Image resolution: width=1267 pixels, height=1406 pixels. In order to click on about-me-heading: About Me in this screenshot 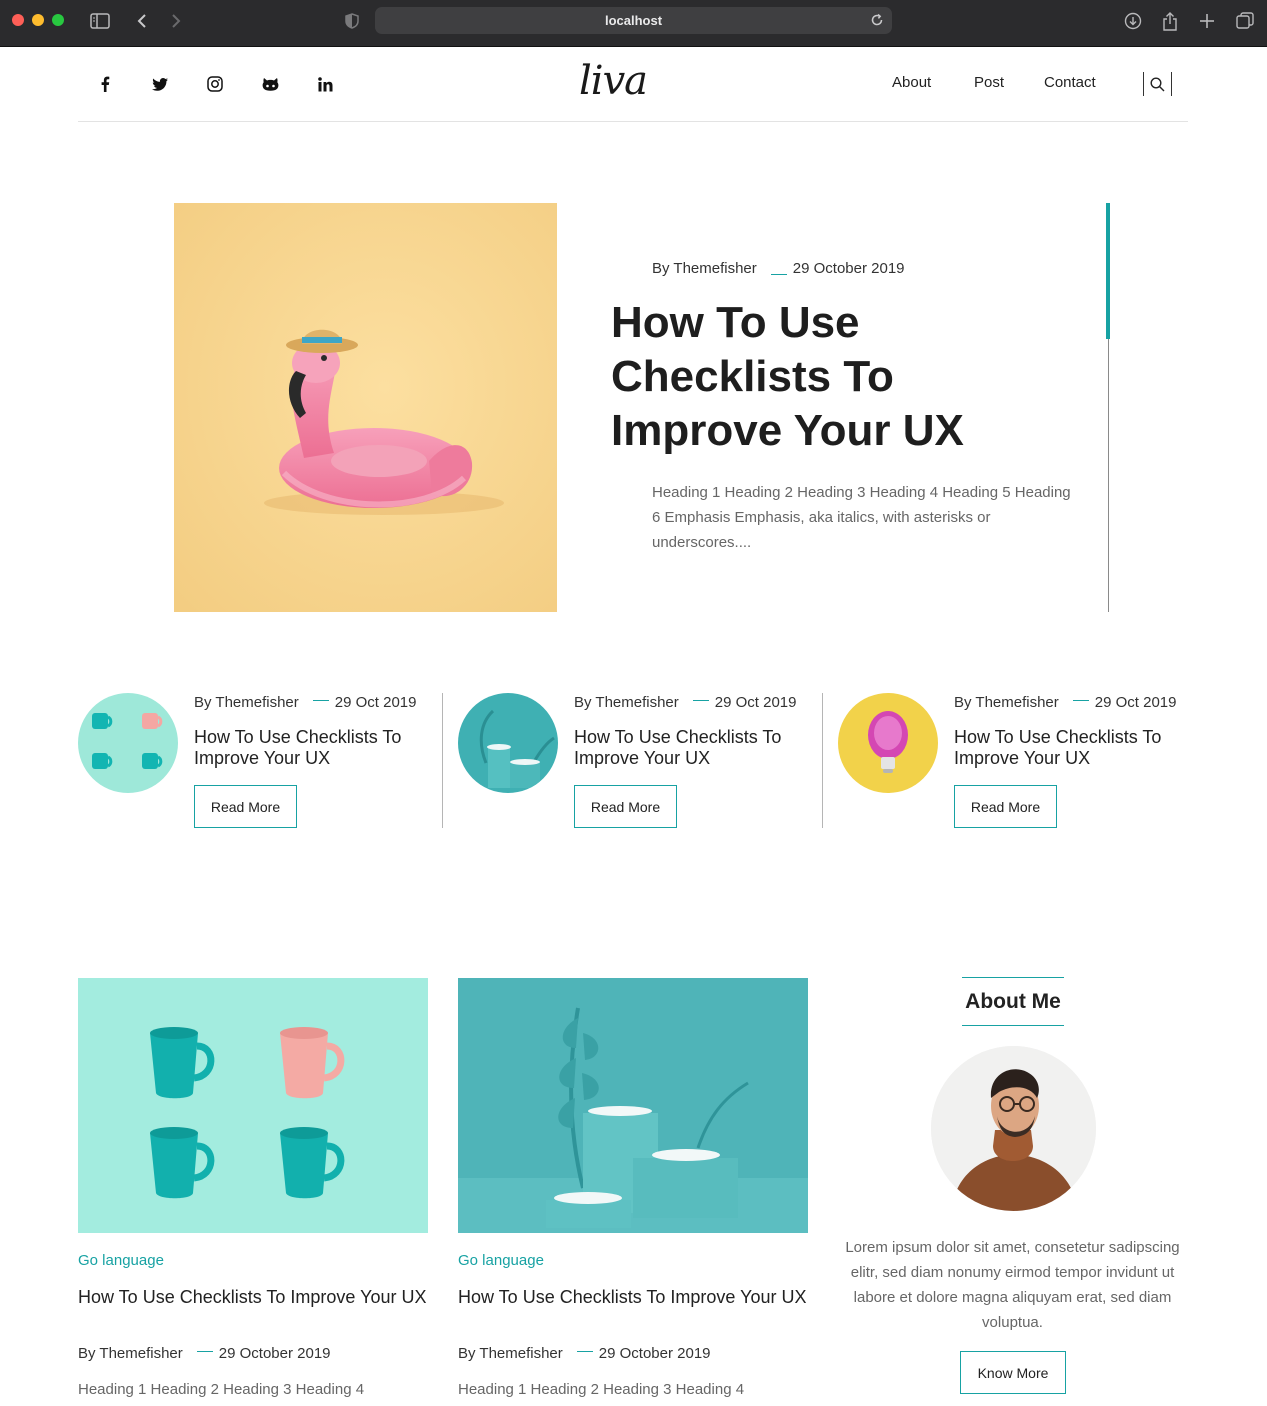, I will do `click(1013, 1001)`.